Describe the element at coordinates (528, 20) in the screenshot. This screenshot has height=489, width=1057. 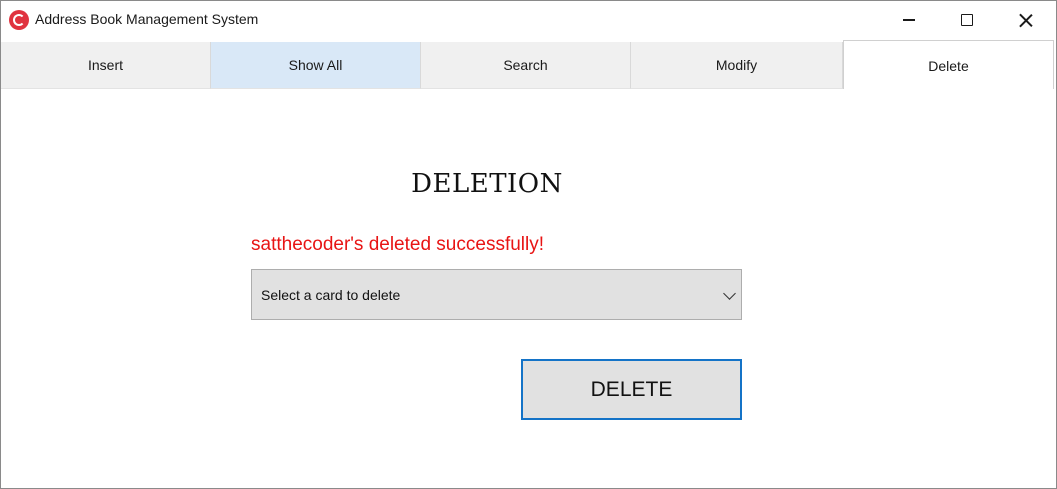
I see `title-bar: Address Book Management System` at that location.